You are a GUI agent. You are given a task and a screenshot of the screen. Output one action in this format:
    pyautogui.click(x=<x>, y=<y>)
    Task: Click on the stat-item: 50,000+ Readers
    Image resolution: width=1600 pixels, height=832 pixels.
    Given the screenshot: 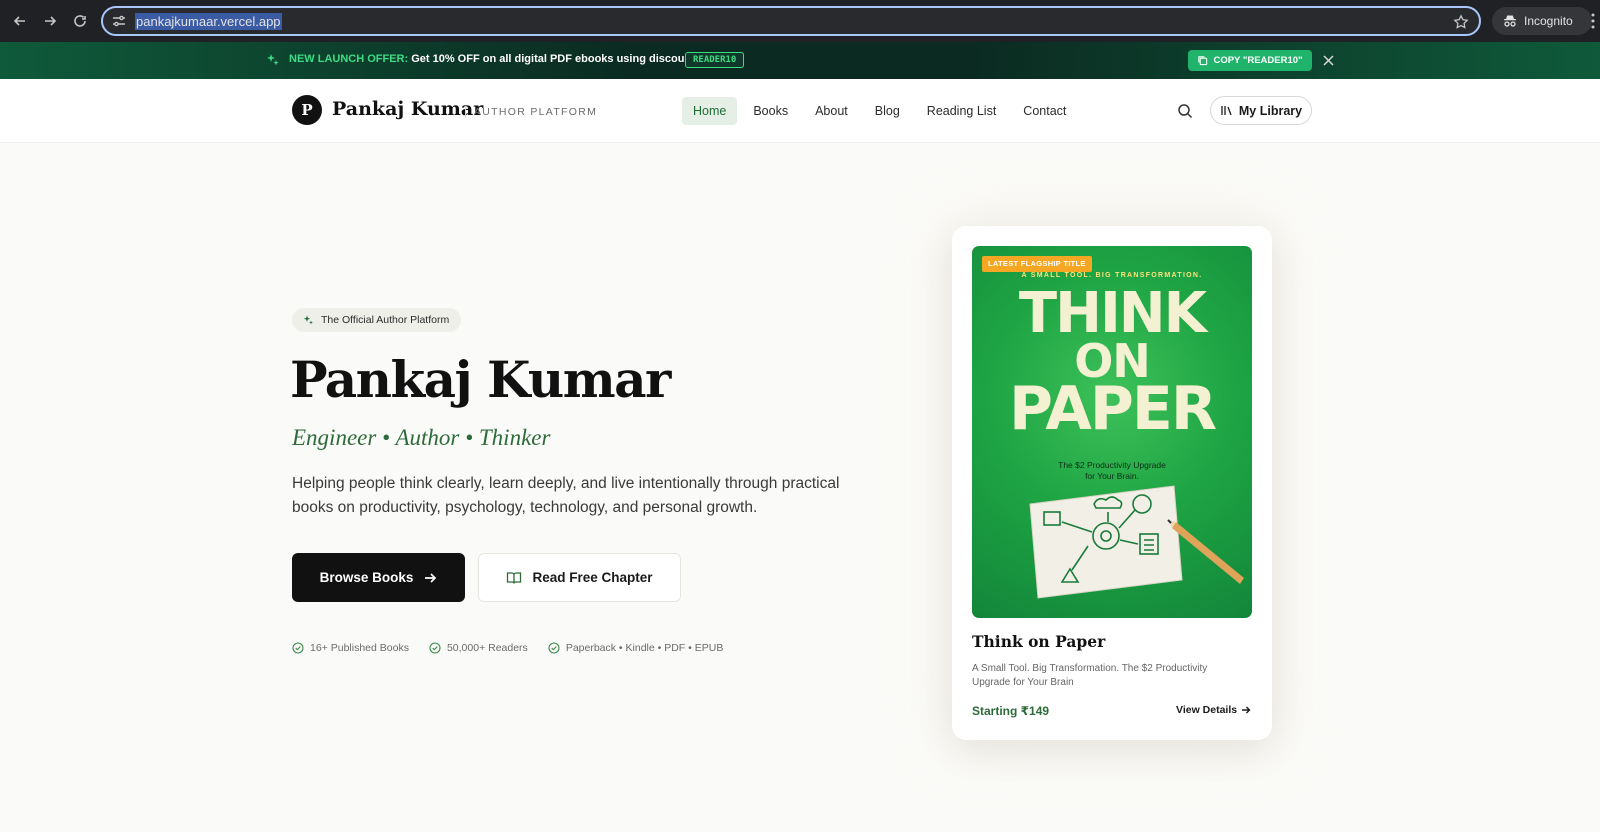 What is the action you would take?
    pyautogui.click(x=478, y=648)
    